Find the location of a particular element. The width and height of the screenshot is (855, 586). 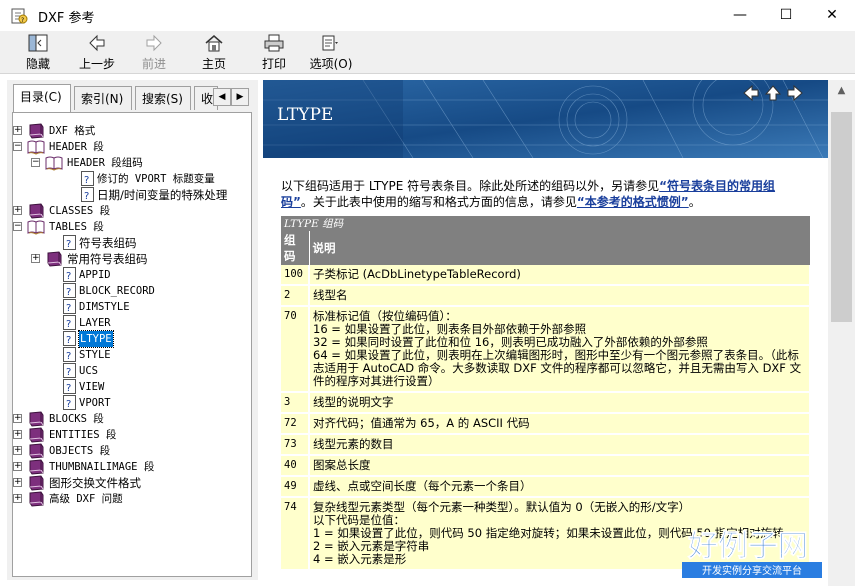

toolbar: 隐藏 上一步 前进 主页 打印 选项(O) is located at coordinates (427, 52).